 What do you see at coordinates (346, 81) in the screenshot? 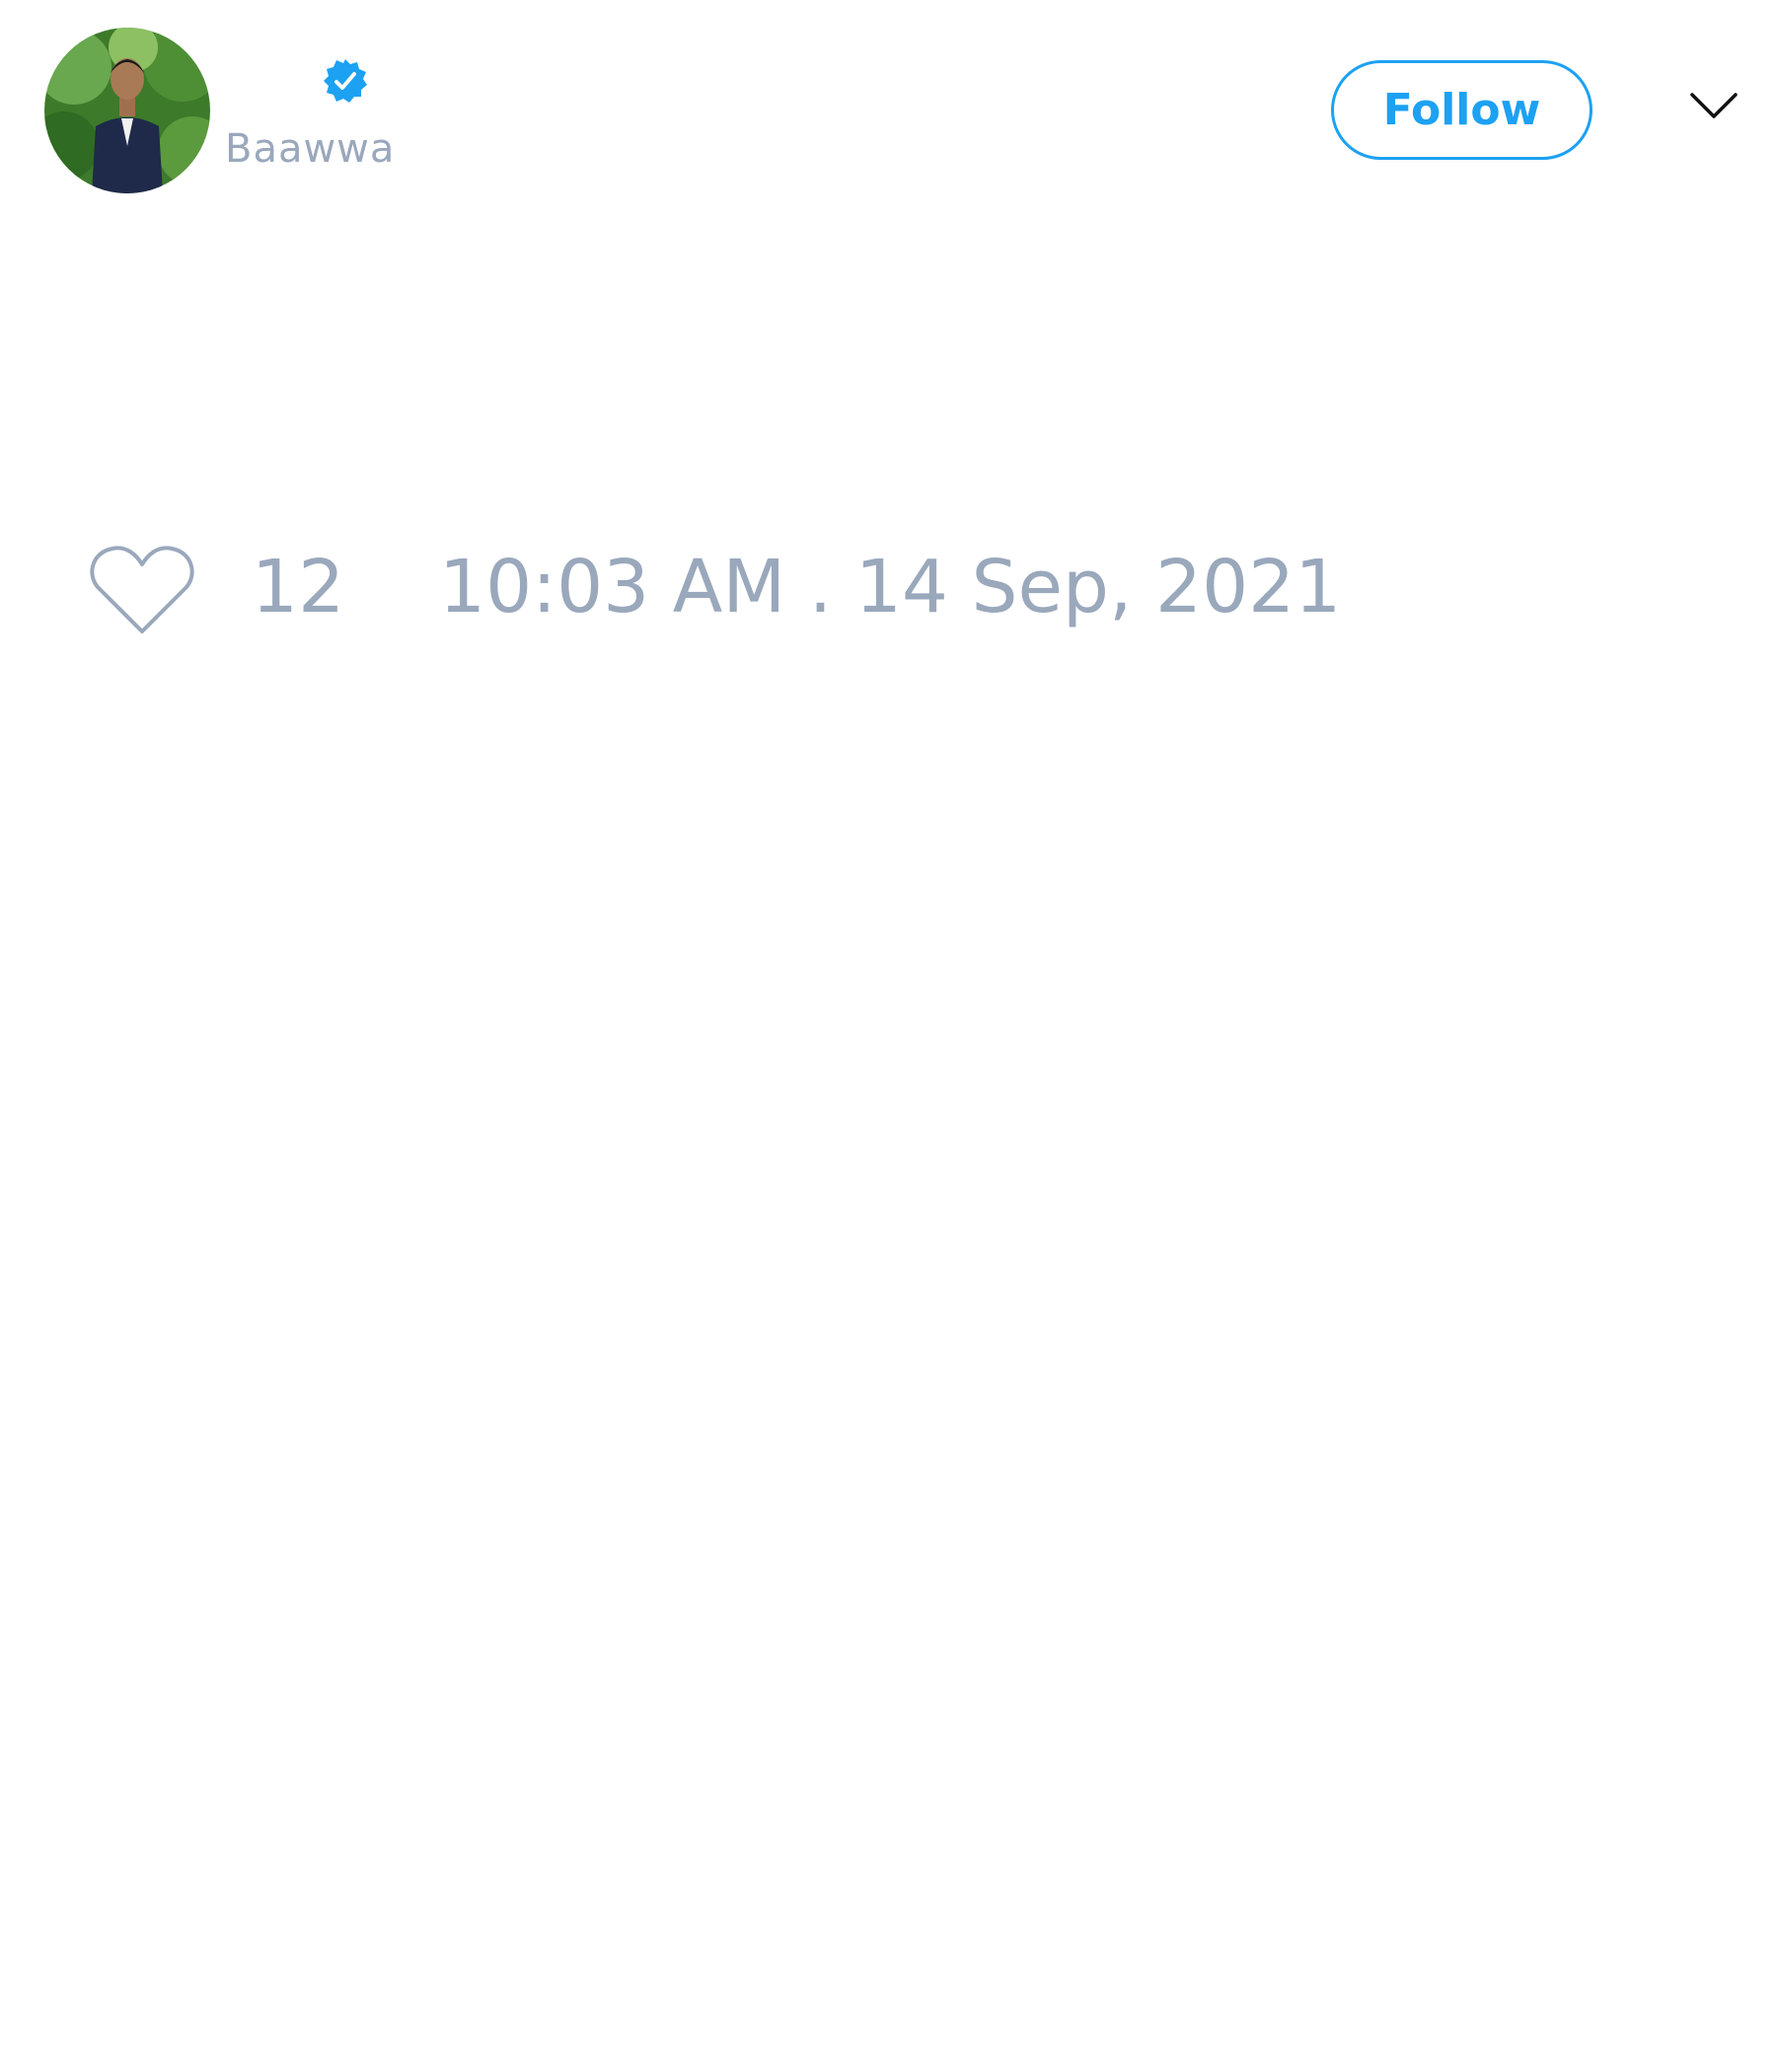
I see `verified-badge-icon` at bounding box center [346, 81].